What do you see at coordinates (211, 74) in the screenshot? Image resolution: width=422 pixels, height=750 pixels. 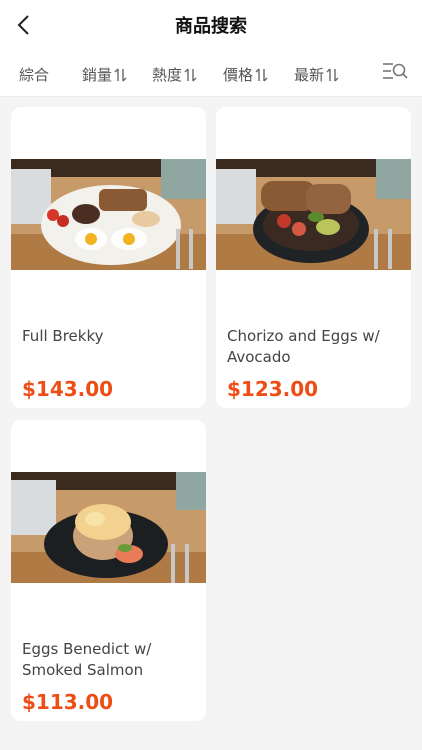 I see `sort-bar: 綜合 銷量 熱度 價格 最新` at bounding box center [211, 74].